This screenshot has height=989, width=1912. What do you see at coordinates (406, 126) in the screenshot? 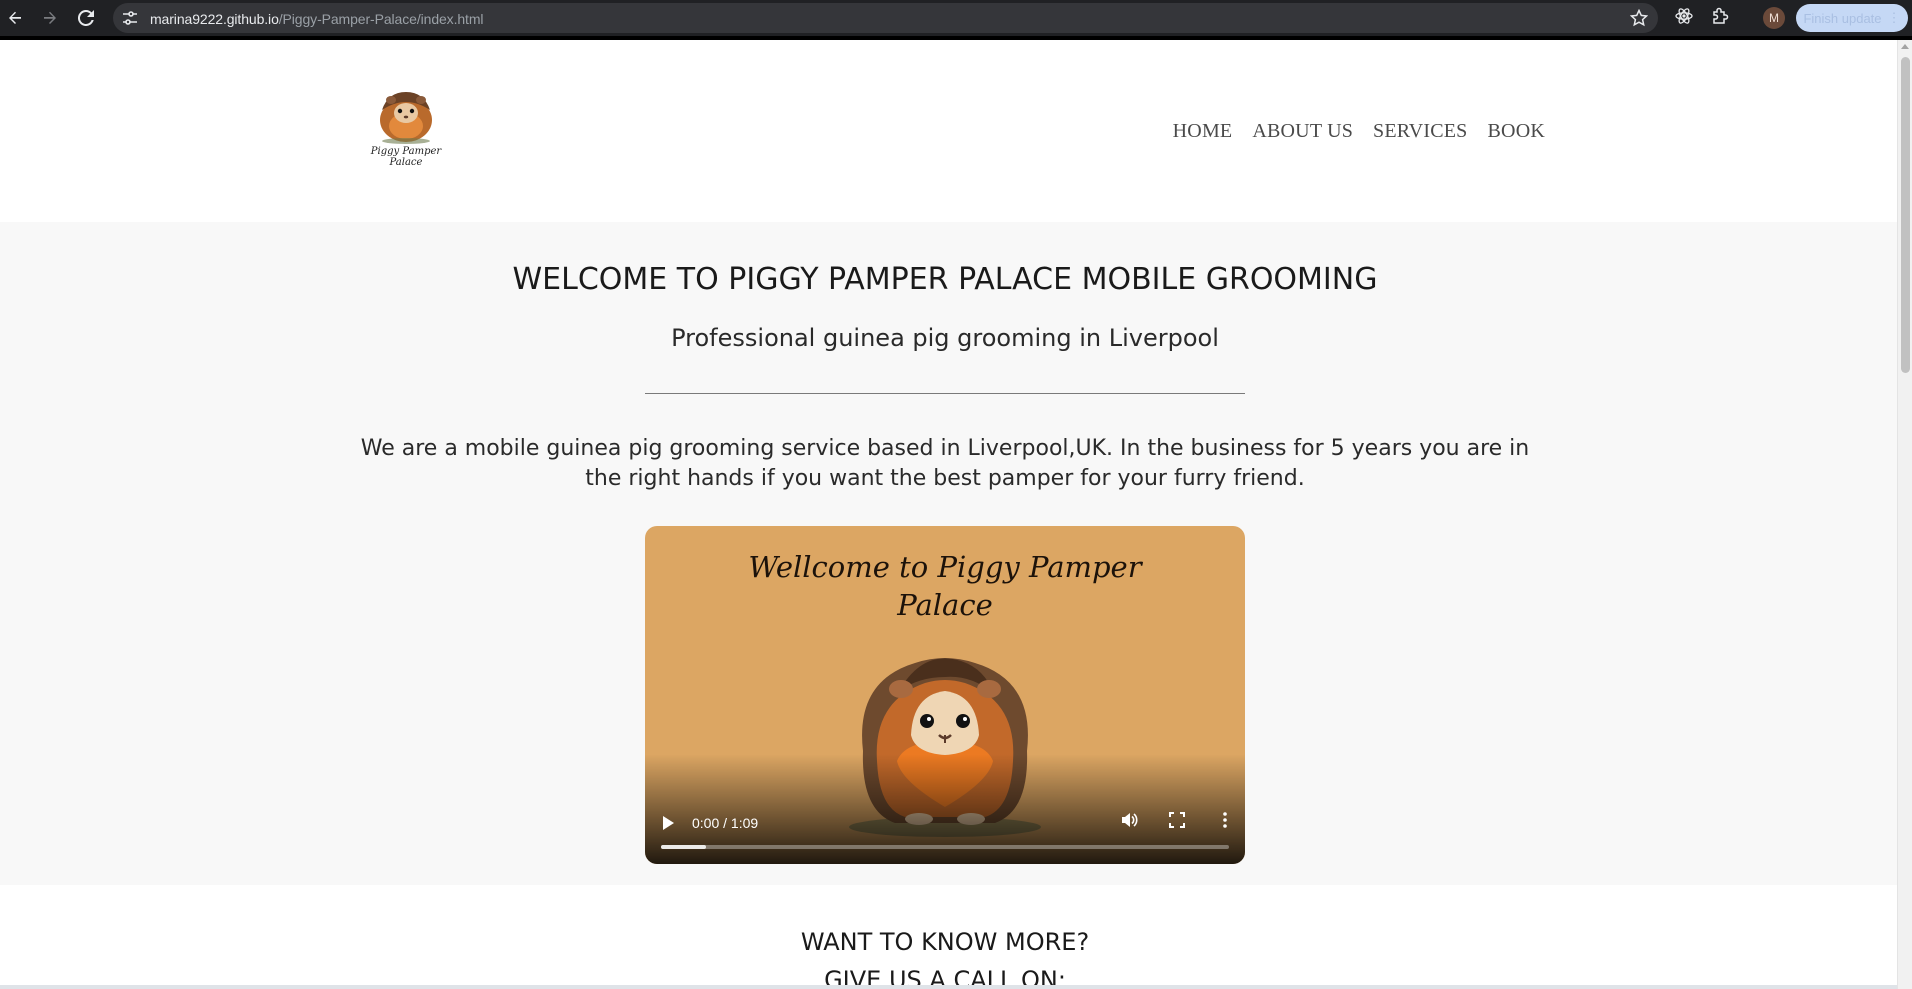
I see `piggy-pamper-palace-logo: Piggy Pamper Palace` at bounding box center [406, 126].